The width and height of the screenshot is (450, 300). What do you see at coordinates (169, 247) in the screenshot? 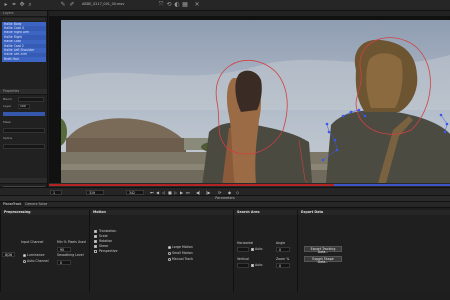
I see `large-motion-radio` at bounding box center [169, 247].